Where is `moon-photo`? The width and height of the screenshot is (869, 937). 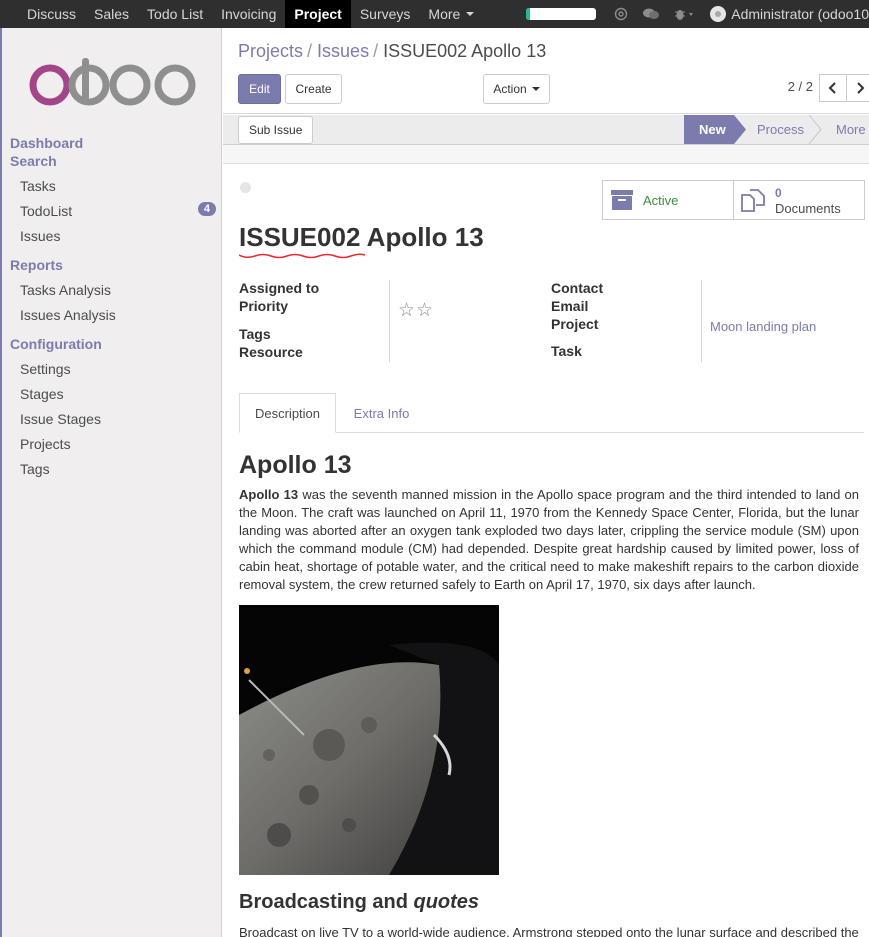 moon-photo is located at coordinates (369, 740).